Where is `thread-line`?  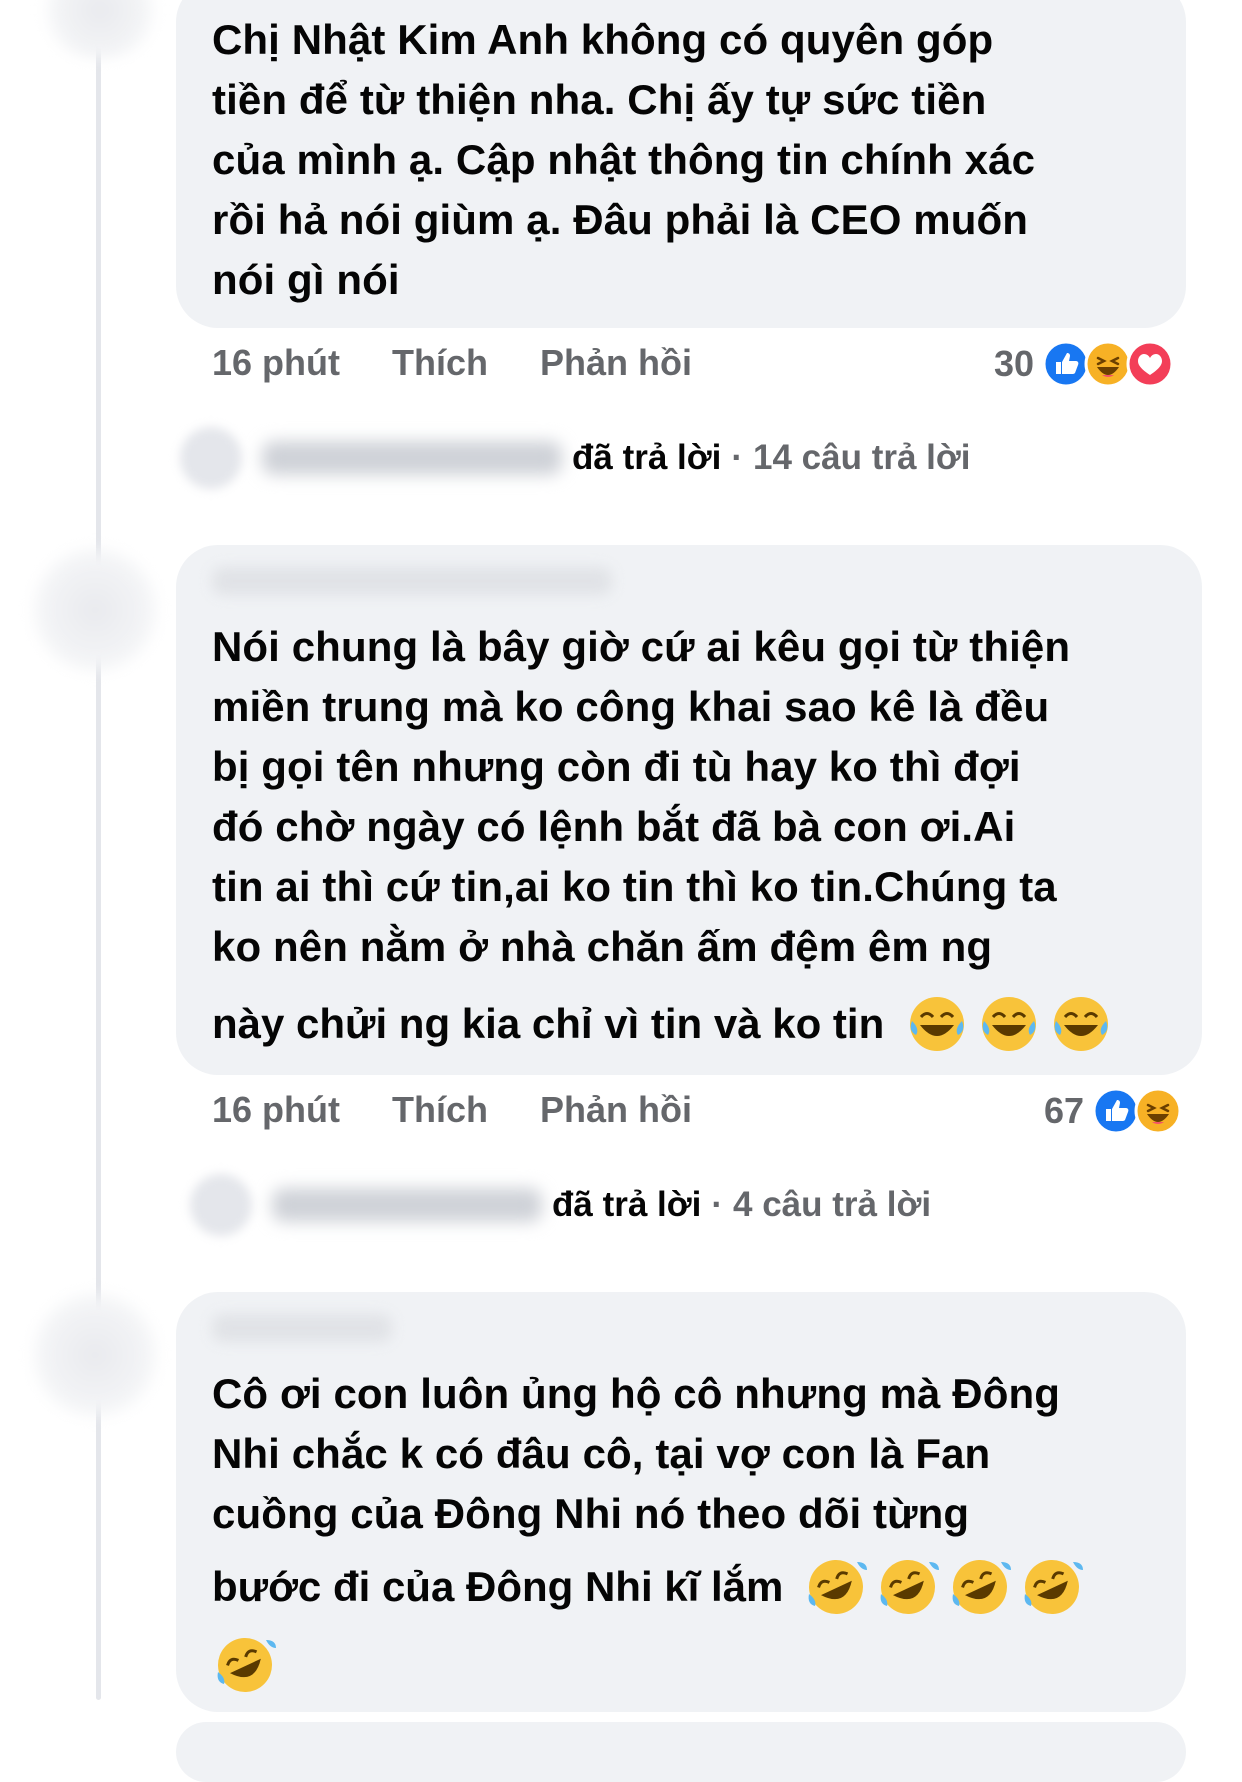
thread-line is located at coordinates (98, 850).